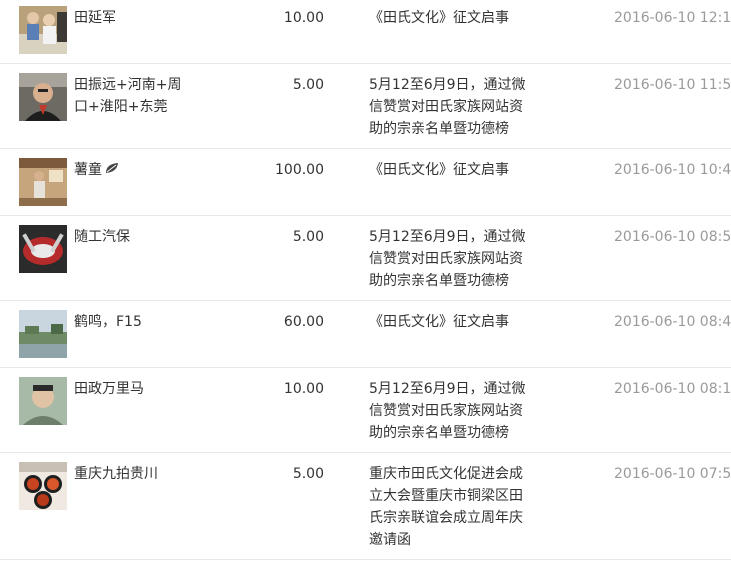 The image size is (731, 563). I want to click on donation-time: 2016-06-10 08:57, so click(672, 237).